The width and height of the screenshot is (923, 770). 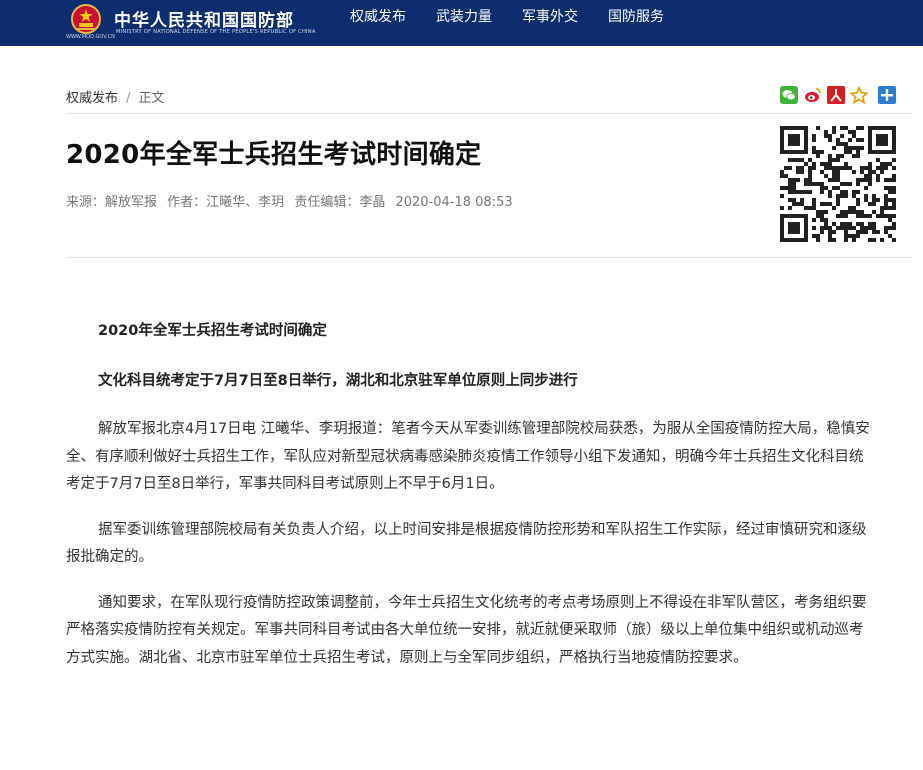 I want to click on article-title: 2020年全军士兵招生考试时间确定, so click(x=274, y=155).